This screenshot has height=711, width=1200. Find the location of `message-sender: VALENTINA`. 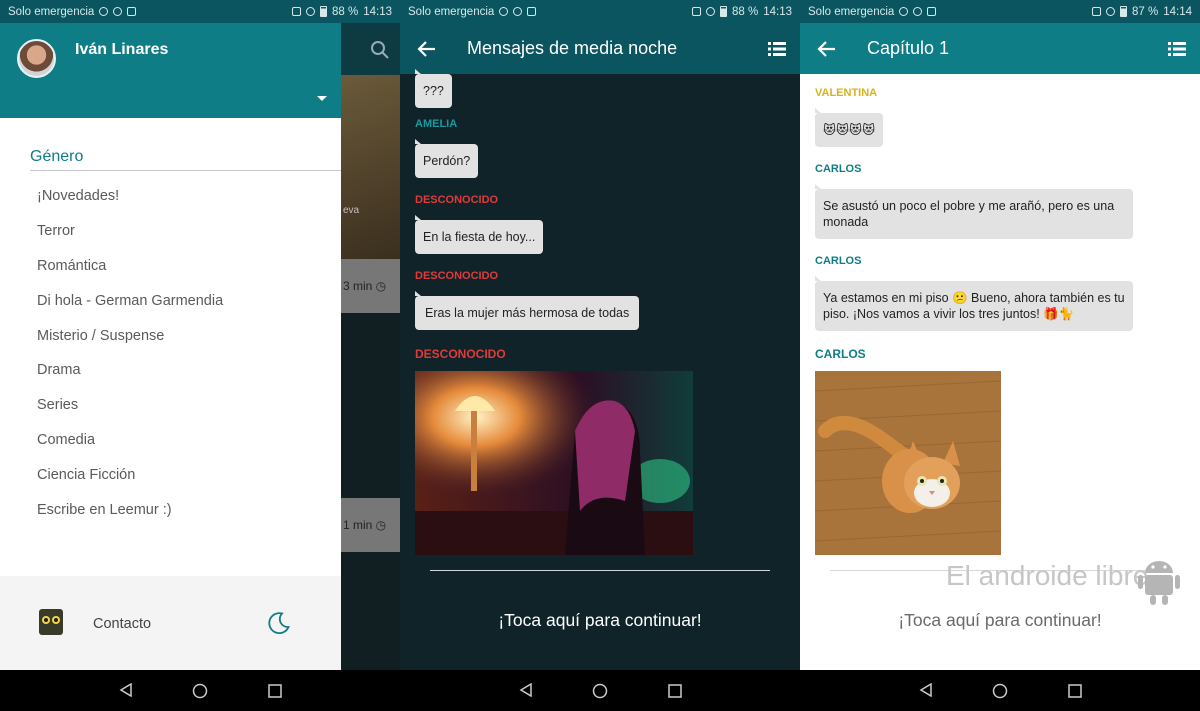

message-sender: VALENTINA is located at coordinates (846, 93).